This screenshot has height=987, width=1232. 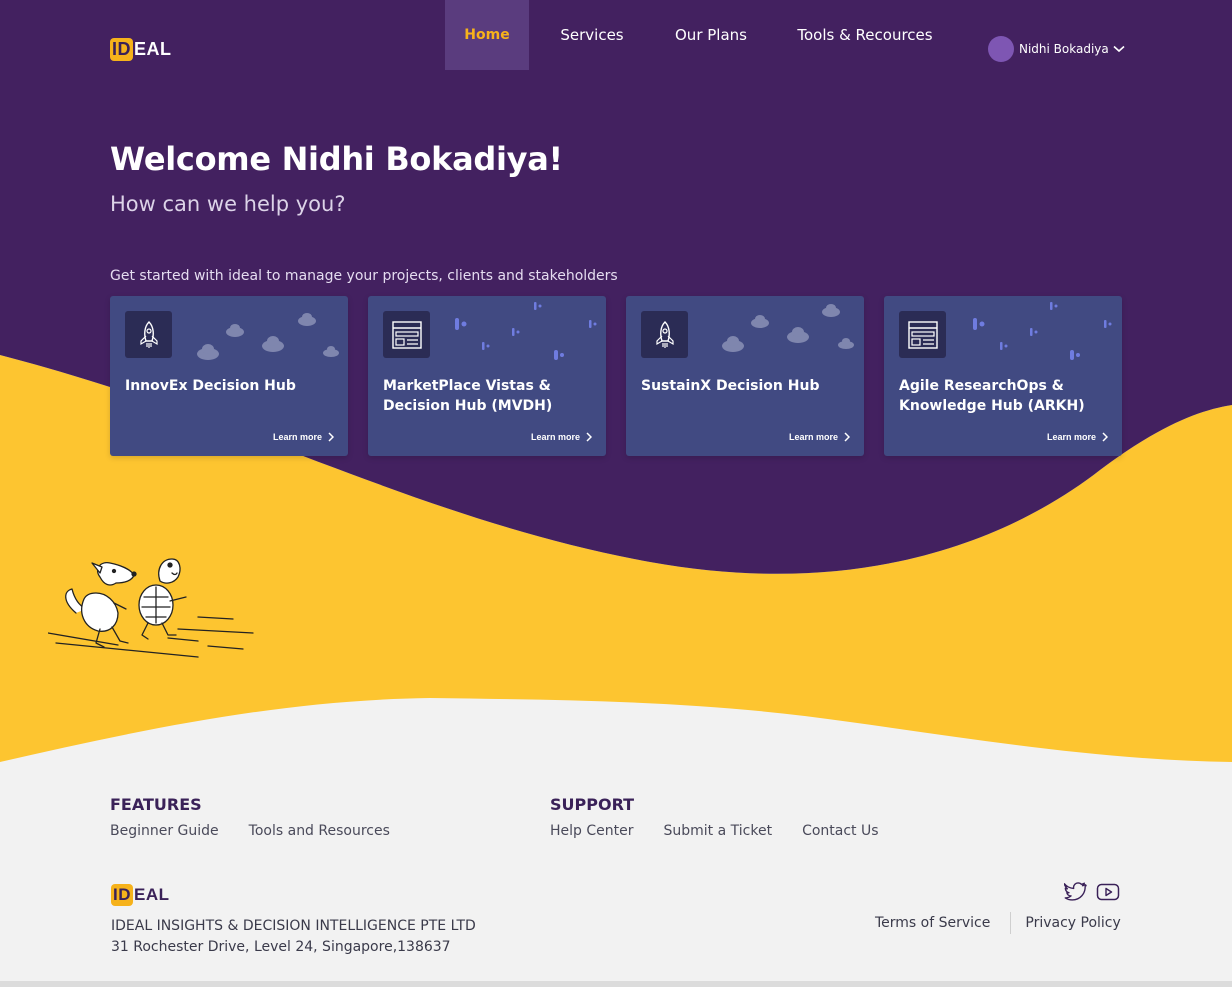 What do you see at coordinates (711, 35) in the screenshot?
I see `nav-our-plans: Our Plans` at bounding box center [711, 35].